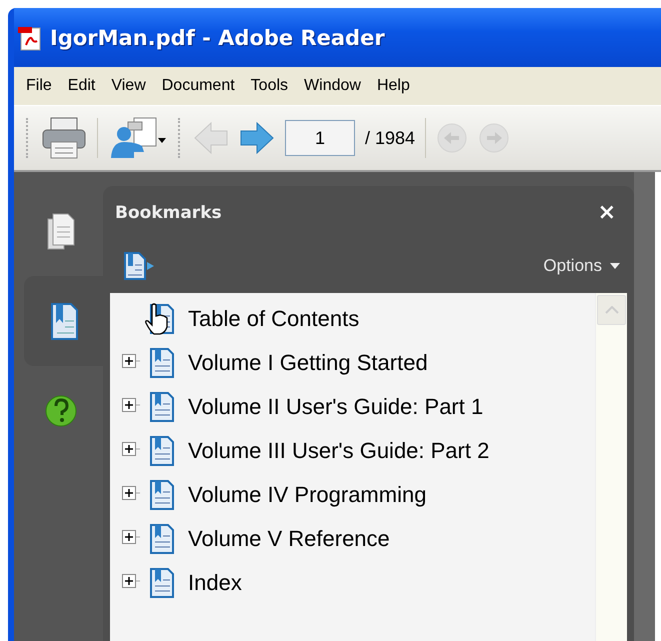 This screenshot has width=661, height=641. What do you see at coordinates (611, 310) in the screenshot?
I see `chevron-up-icon` at bounding box center [611, 310].